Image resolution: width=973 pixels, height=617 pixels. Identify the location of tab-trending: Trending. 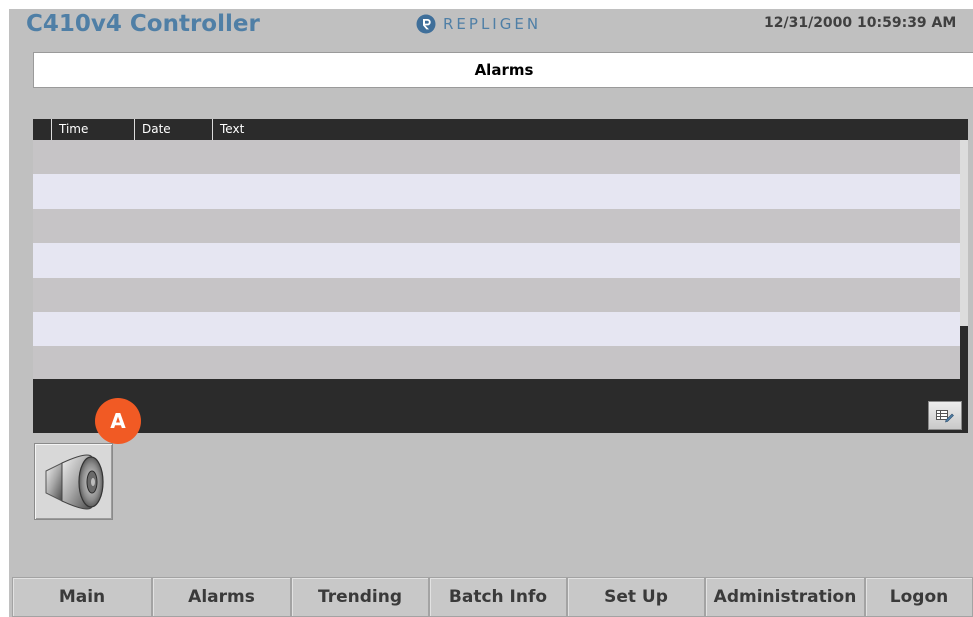
(360, 597).